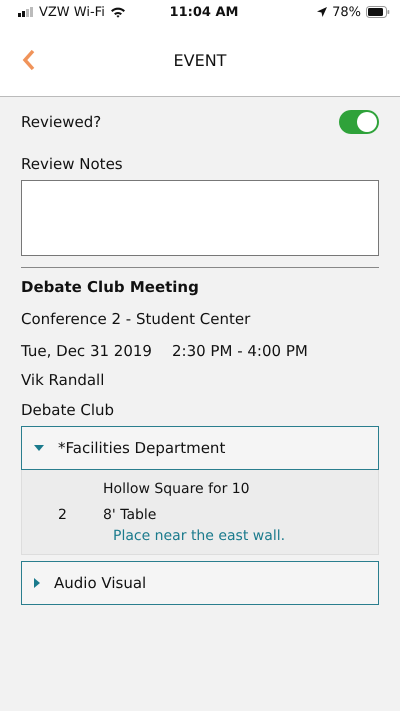  What do you see at coordinates (63, 380) in the screenshot?
I see `event-contact: Vik Randall` at bounding box center [63, 380].